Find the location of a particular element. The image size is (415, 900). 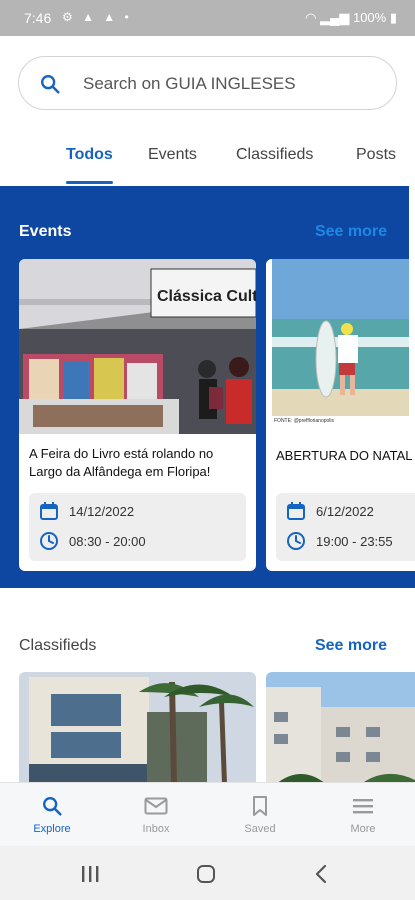

tab-posts: Posts is located at coordinates (376, 166).